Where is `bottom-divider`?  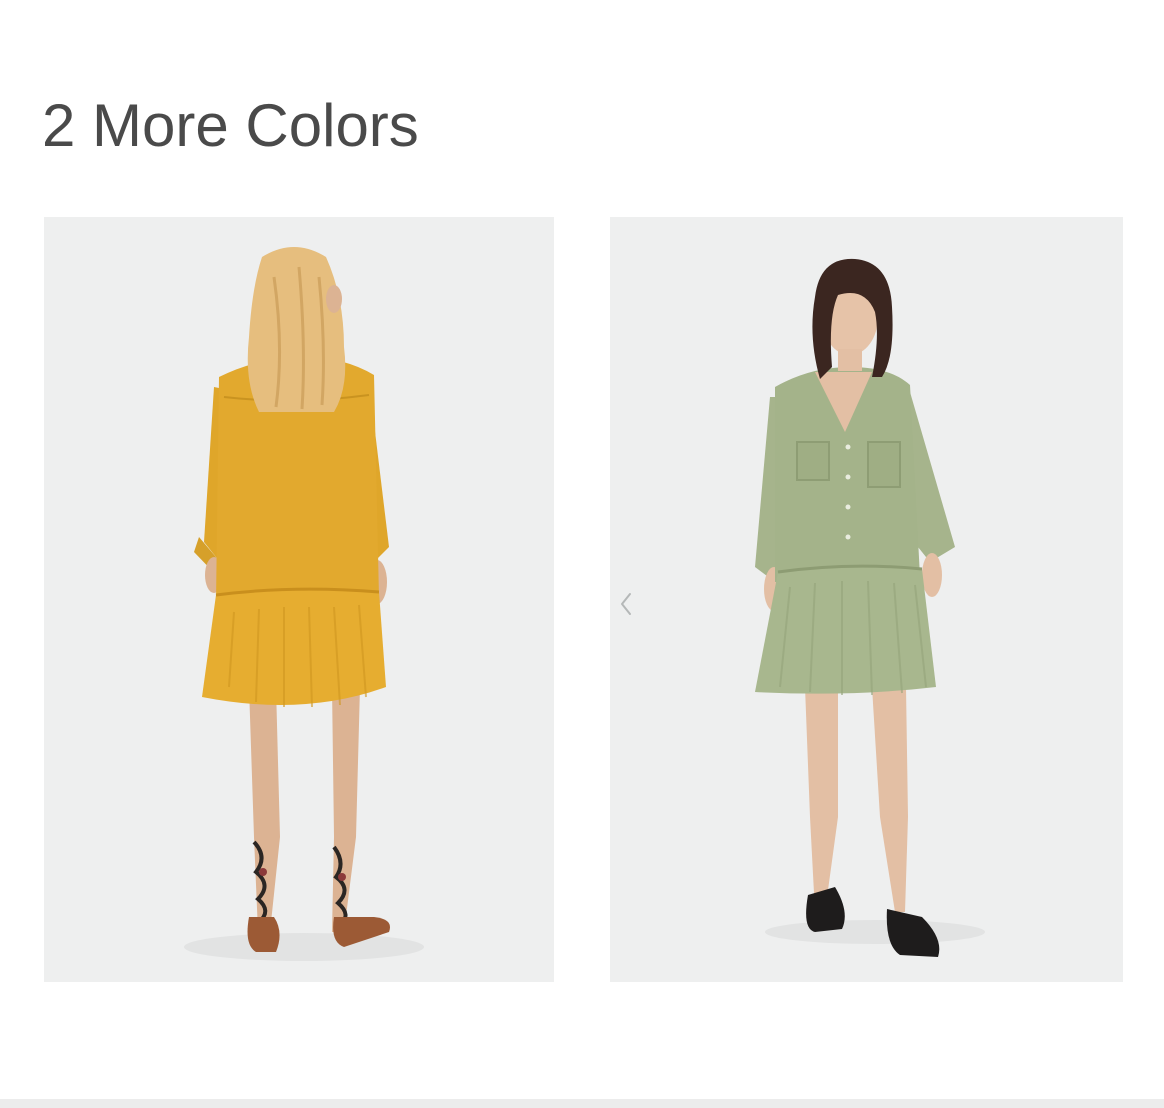 bottom-divider is located at coordinates (582, 1103).